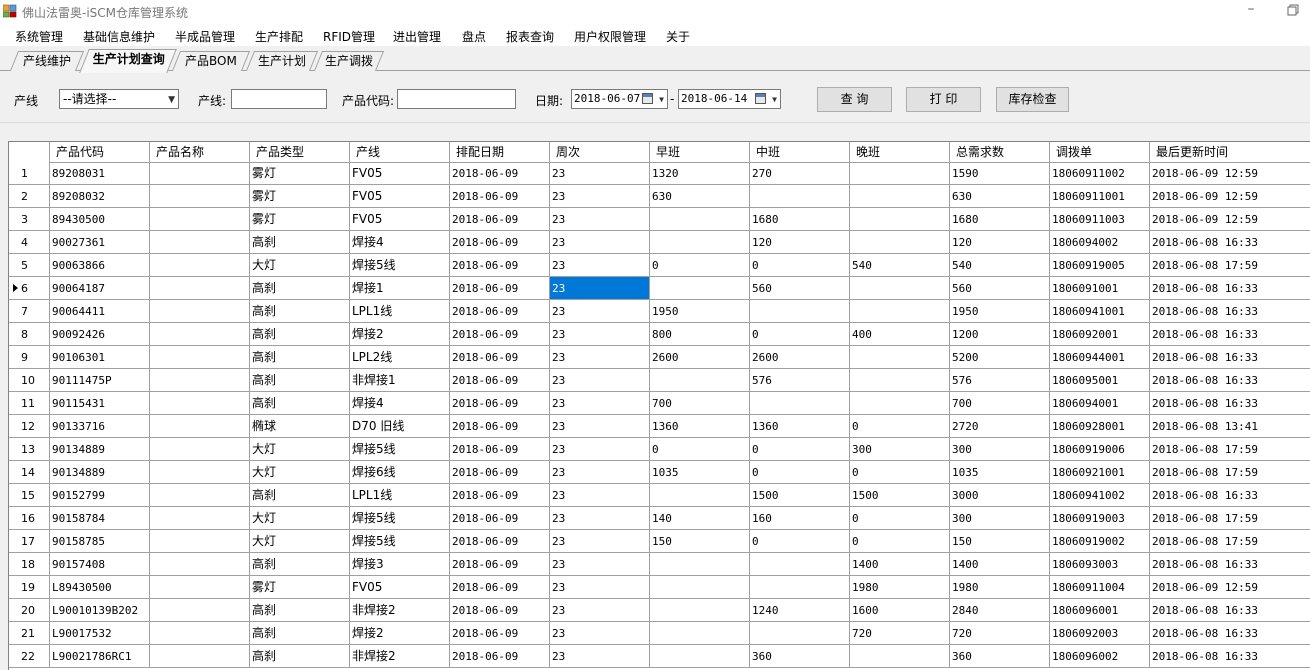 Image resolution: width=1310 pixels, height=670 pixels. I want to click on cell-total-demand: 1035, so click(1000, 472).